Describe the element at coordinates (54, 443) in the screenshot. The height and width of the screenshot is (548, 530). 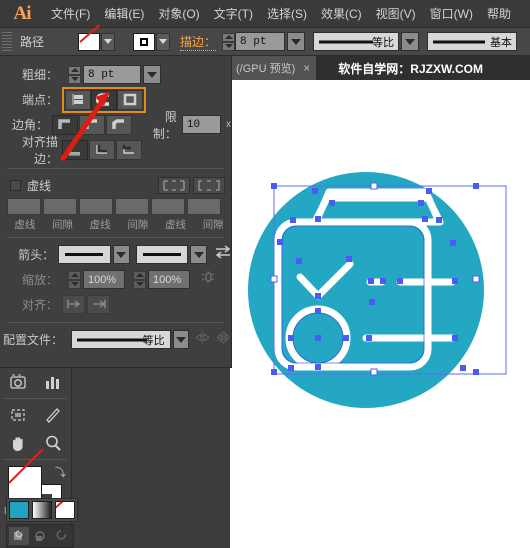
I see `zoom-tool` at that location.